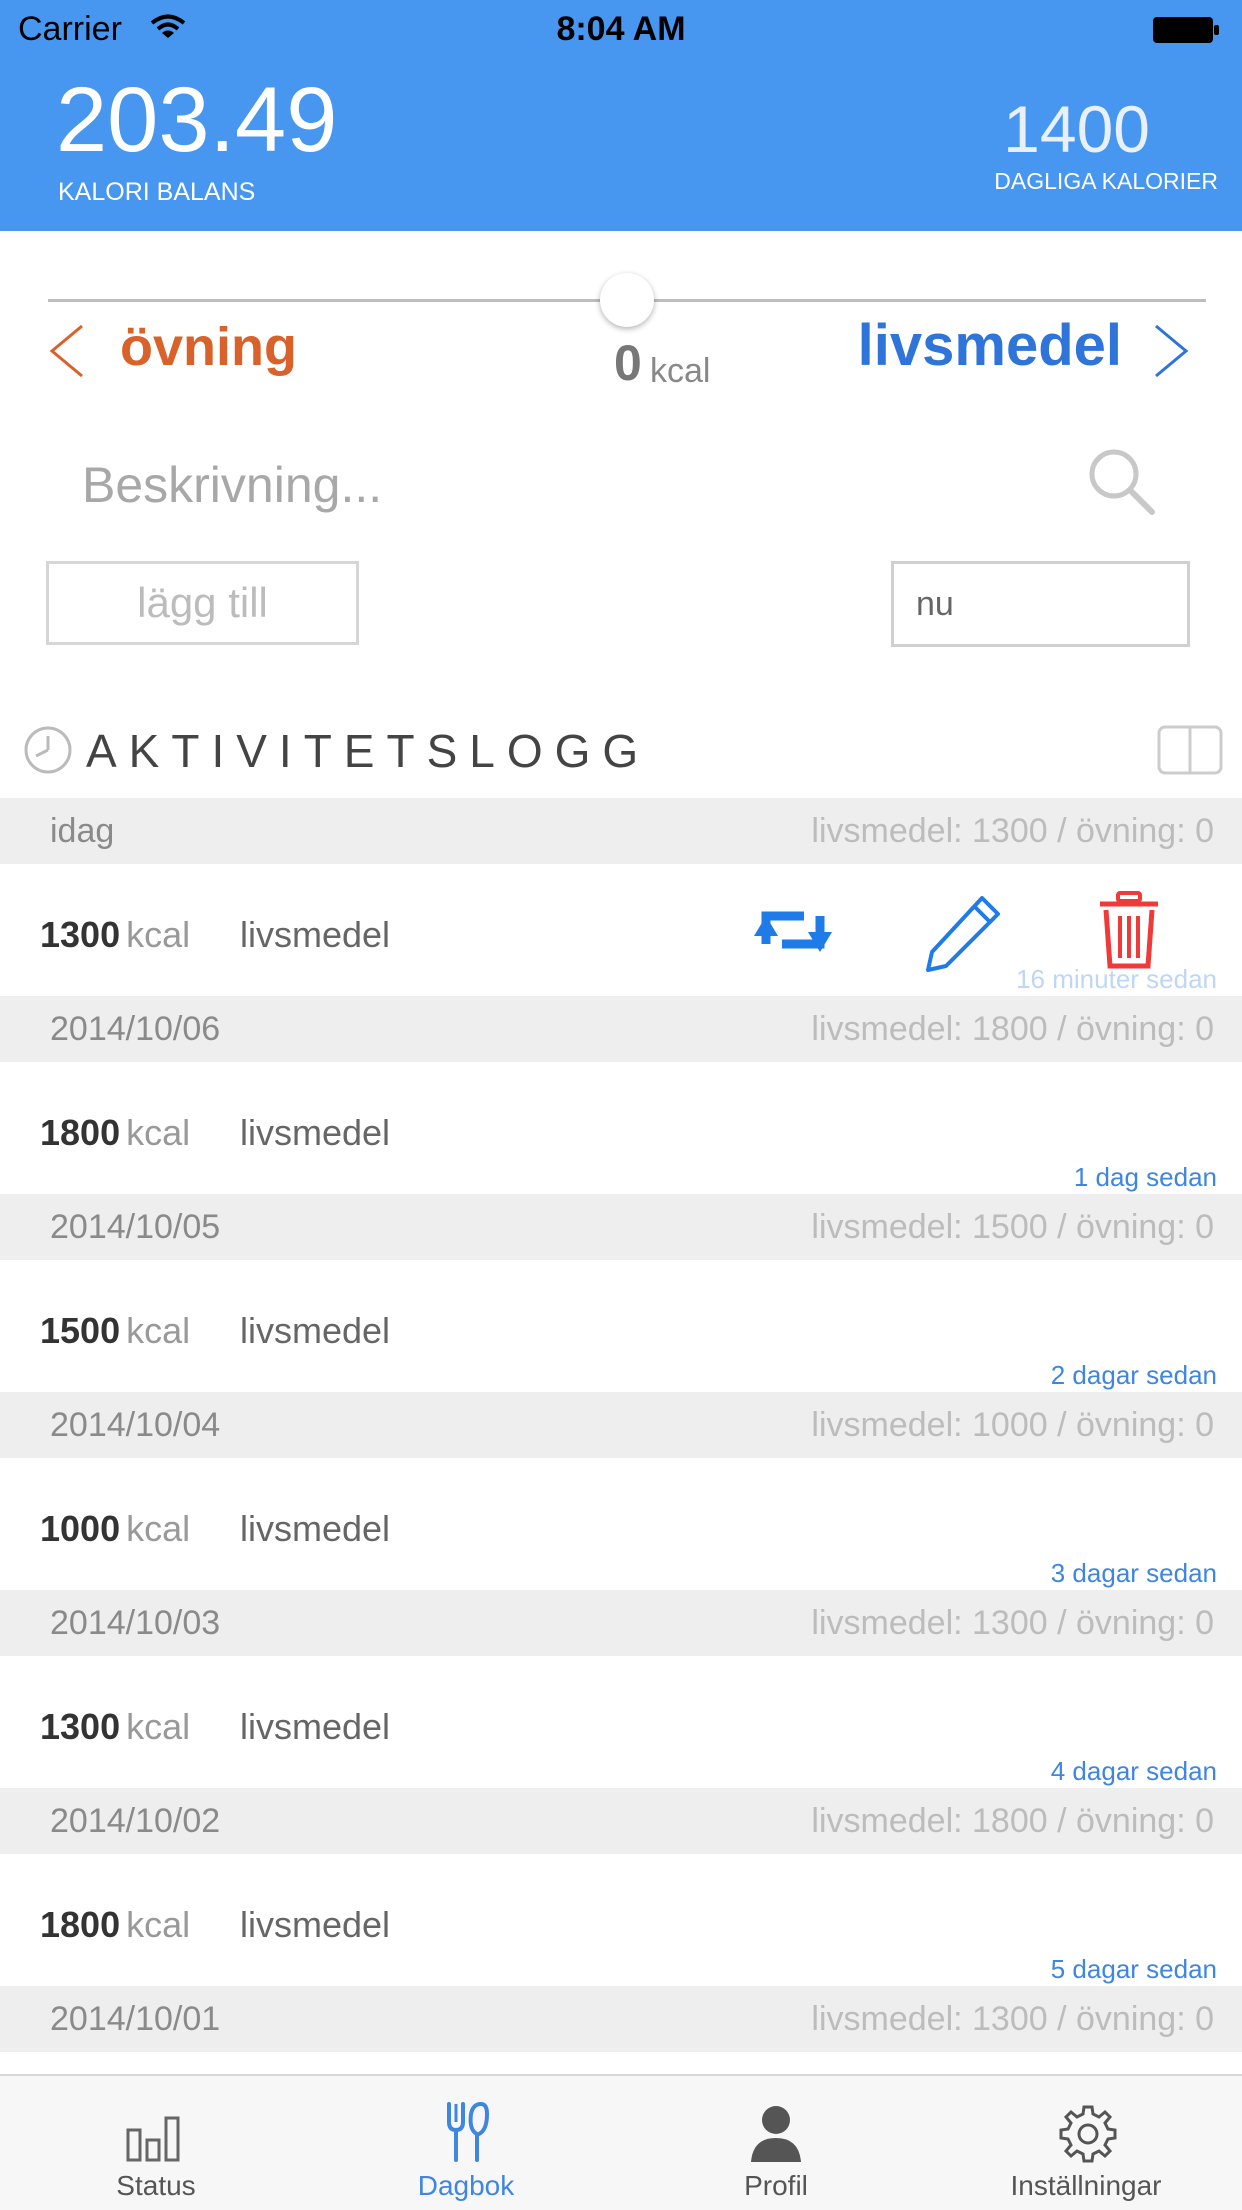 Image resolution: width=1242 pixels, height=2210 pixels. I want to click on clock-icon, so click(48, 752).